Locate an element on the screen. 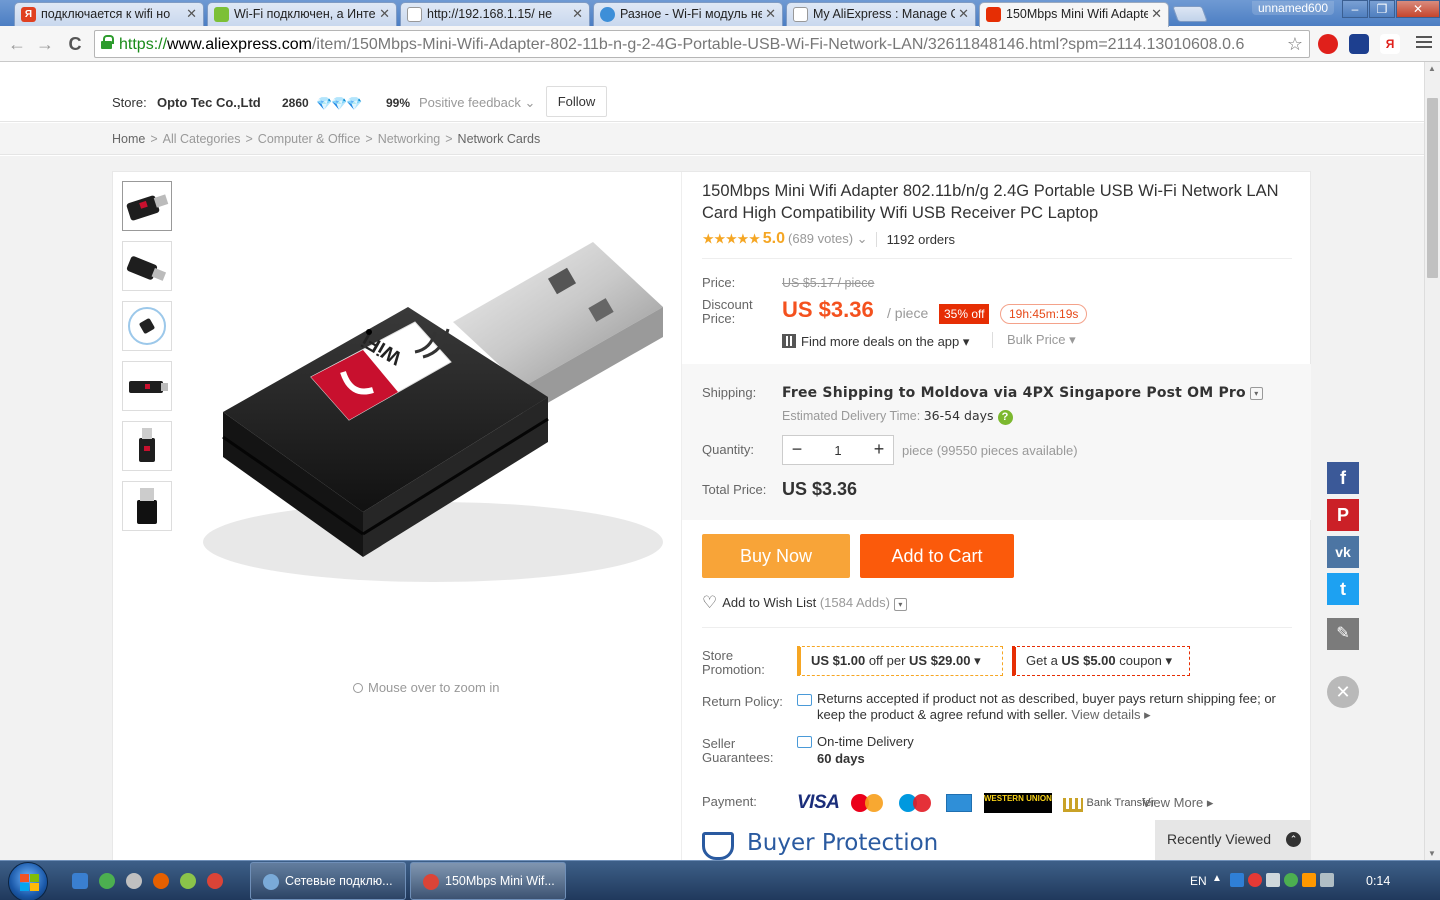  firefox-launch-icon is located at coordinates (161, 881).